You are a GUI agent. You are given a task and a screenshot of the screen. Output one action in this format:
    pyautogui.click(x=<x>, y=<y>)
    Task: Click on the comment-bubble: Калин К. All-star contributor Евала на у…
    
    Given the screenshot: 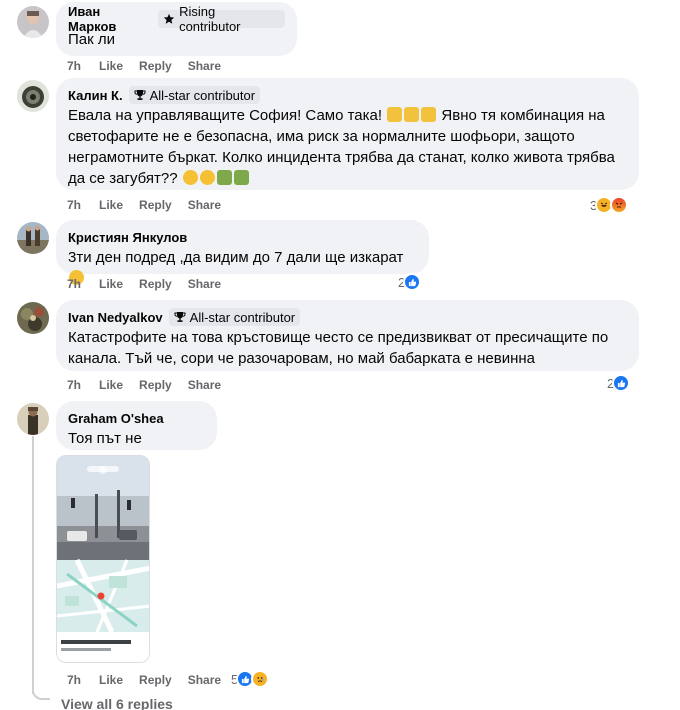 What is the action you would take?
    pyautogui.click(x=347, y=134)
    